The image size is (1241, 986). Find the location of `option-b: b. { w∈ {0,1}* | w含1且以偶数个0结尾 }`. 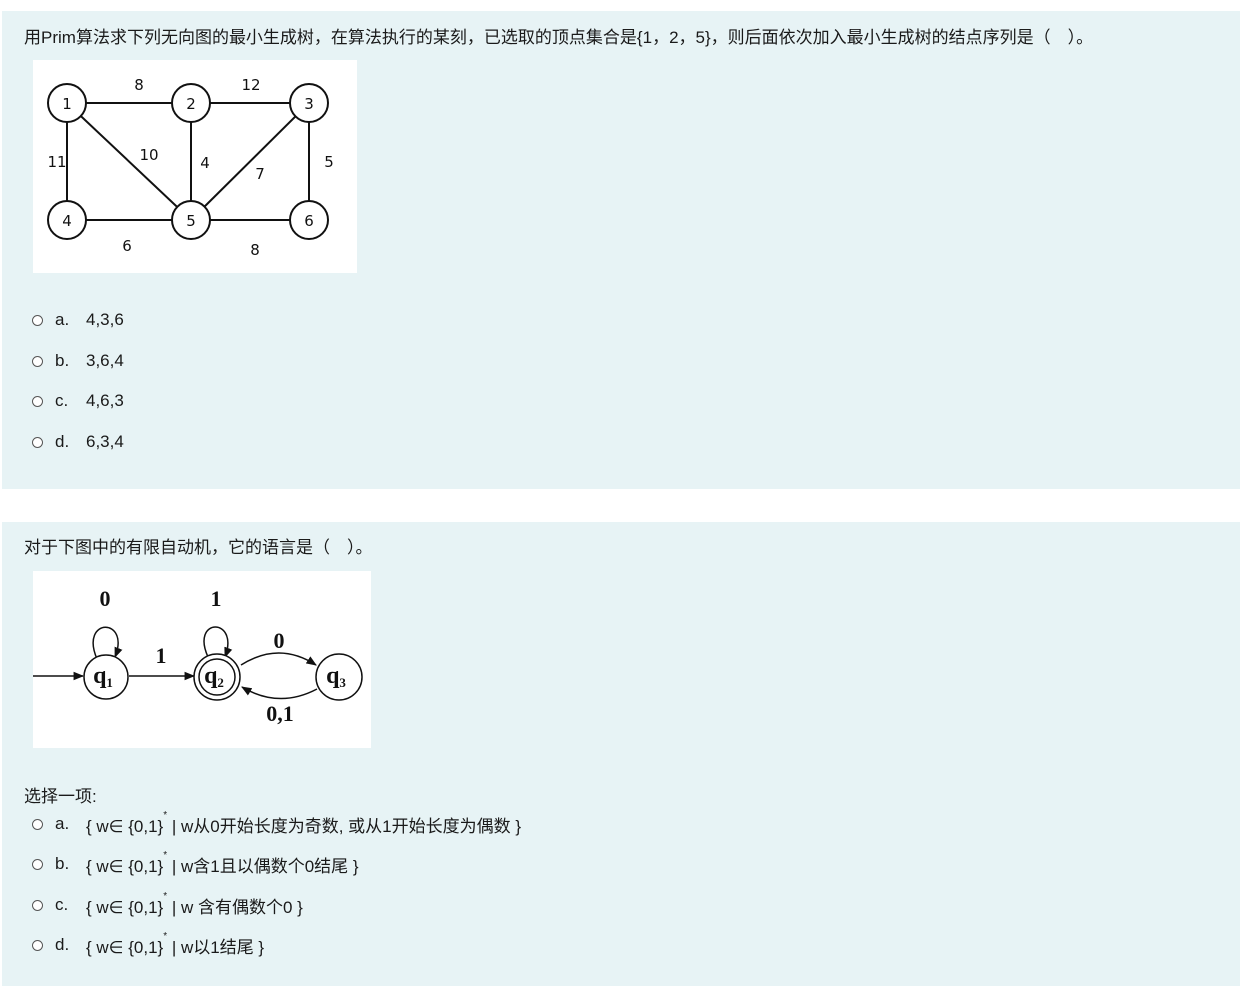

option-b: b. { w∈ {0,1}* | w含1且以偶数个0结尾 } is located at coordinates (195, 862).